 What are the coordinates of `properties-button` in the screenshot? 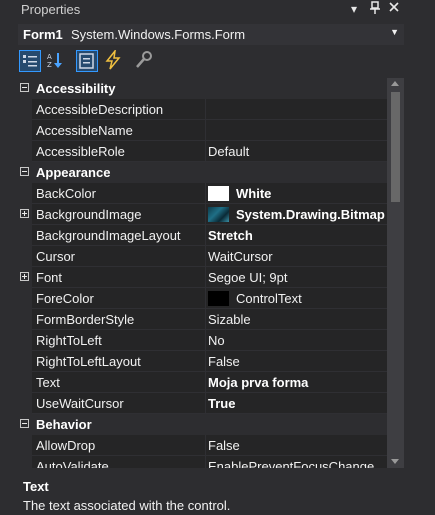 It's located at (87, 61).